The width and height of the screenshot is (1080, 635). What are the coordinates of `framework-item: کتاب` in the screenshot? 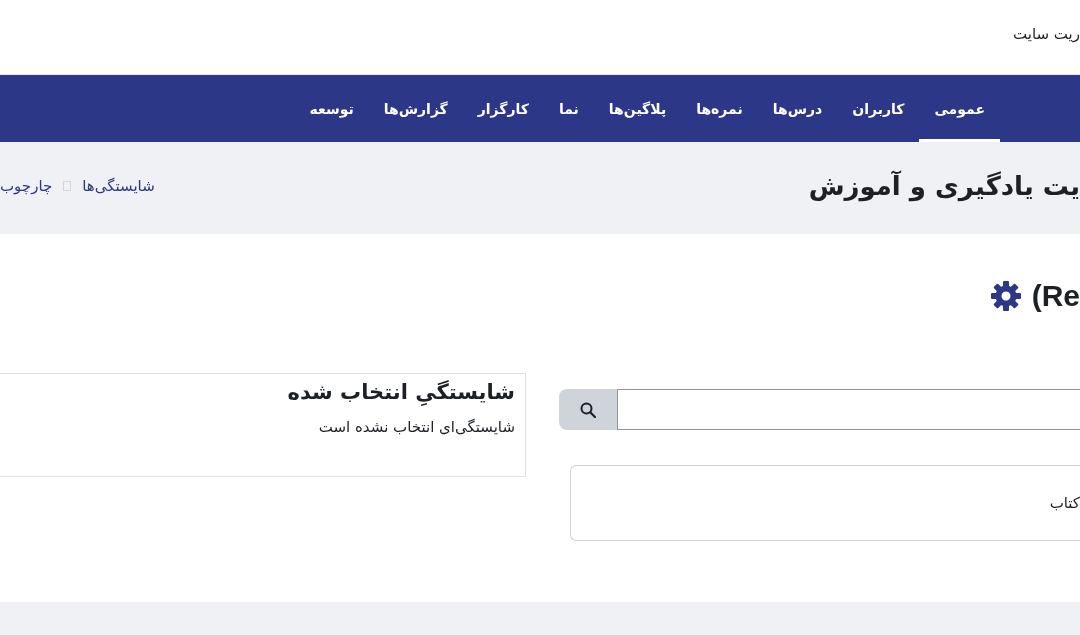 It's located at (1064, 503).